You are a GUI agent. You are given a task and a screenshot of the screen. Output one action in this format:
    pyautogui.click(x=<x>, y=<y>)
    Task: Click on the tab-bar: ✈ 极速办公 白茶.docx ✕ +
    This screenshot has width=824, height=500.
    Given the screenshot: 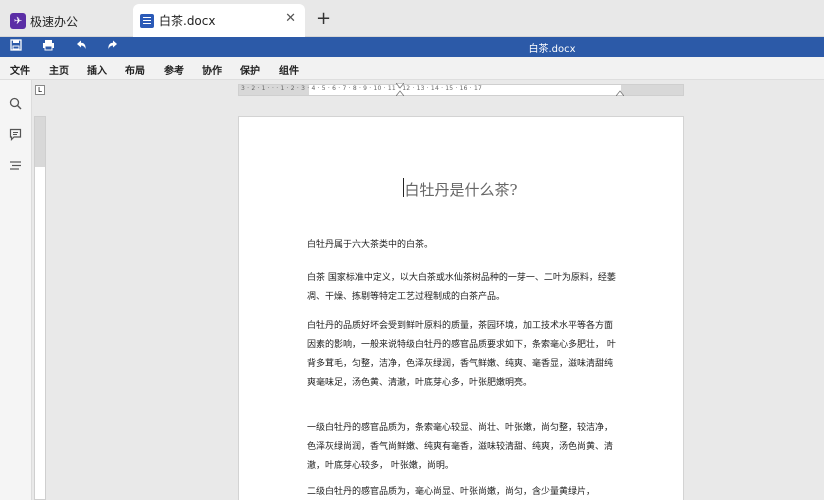 What is the action you would take?
    pyautogui.click(x=412, y=18)
    